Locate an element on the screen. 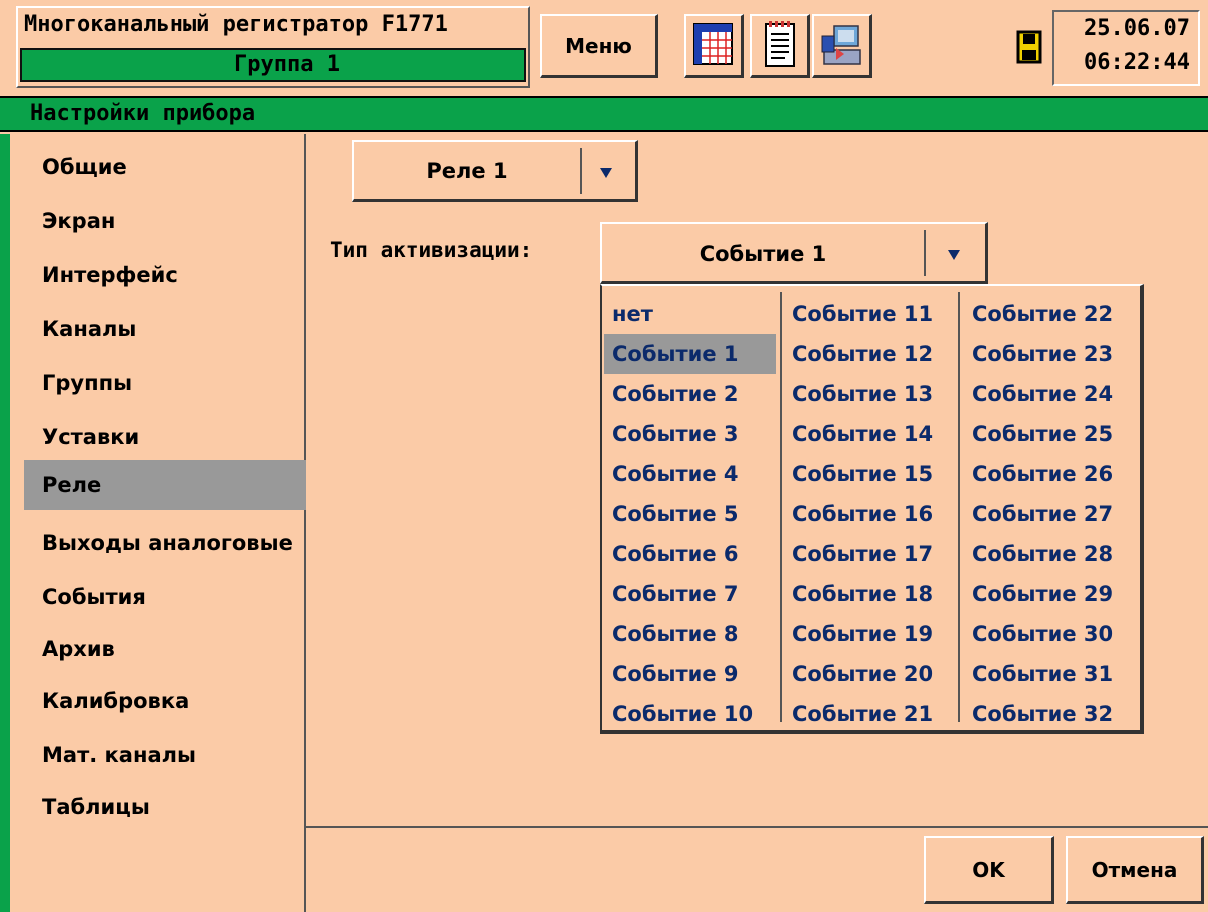 Image resolution: width=1208 pixels, height=912 pixels. list-item: Событие 23 is located at coordinates (1050, 354).